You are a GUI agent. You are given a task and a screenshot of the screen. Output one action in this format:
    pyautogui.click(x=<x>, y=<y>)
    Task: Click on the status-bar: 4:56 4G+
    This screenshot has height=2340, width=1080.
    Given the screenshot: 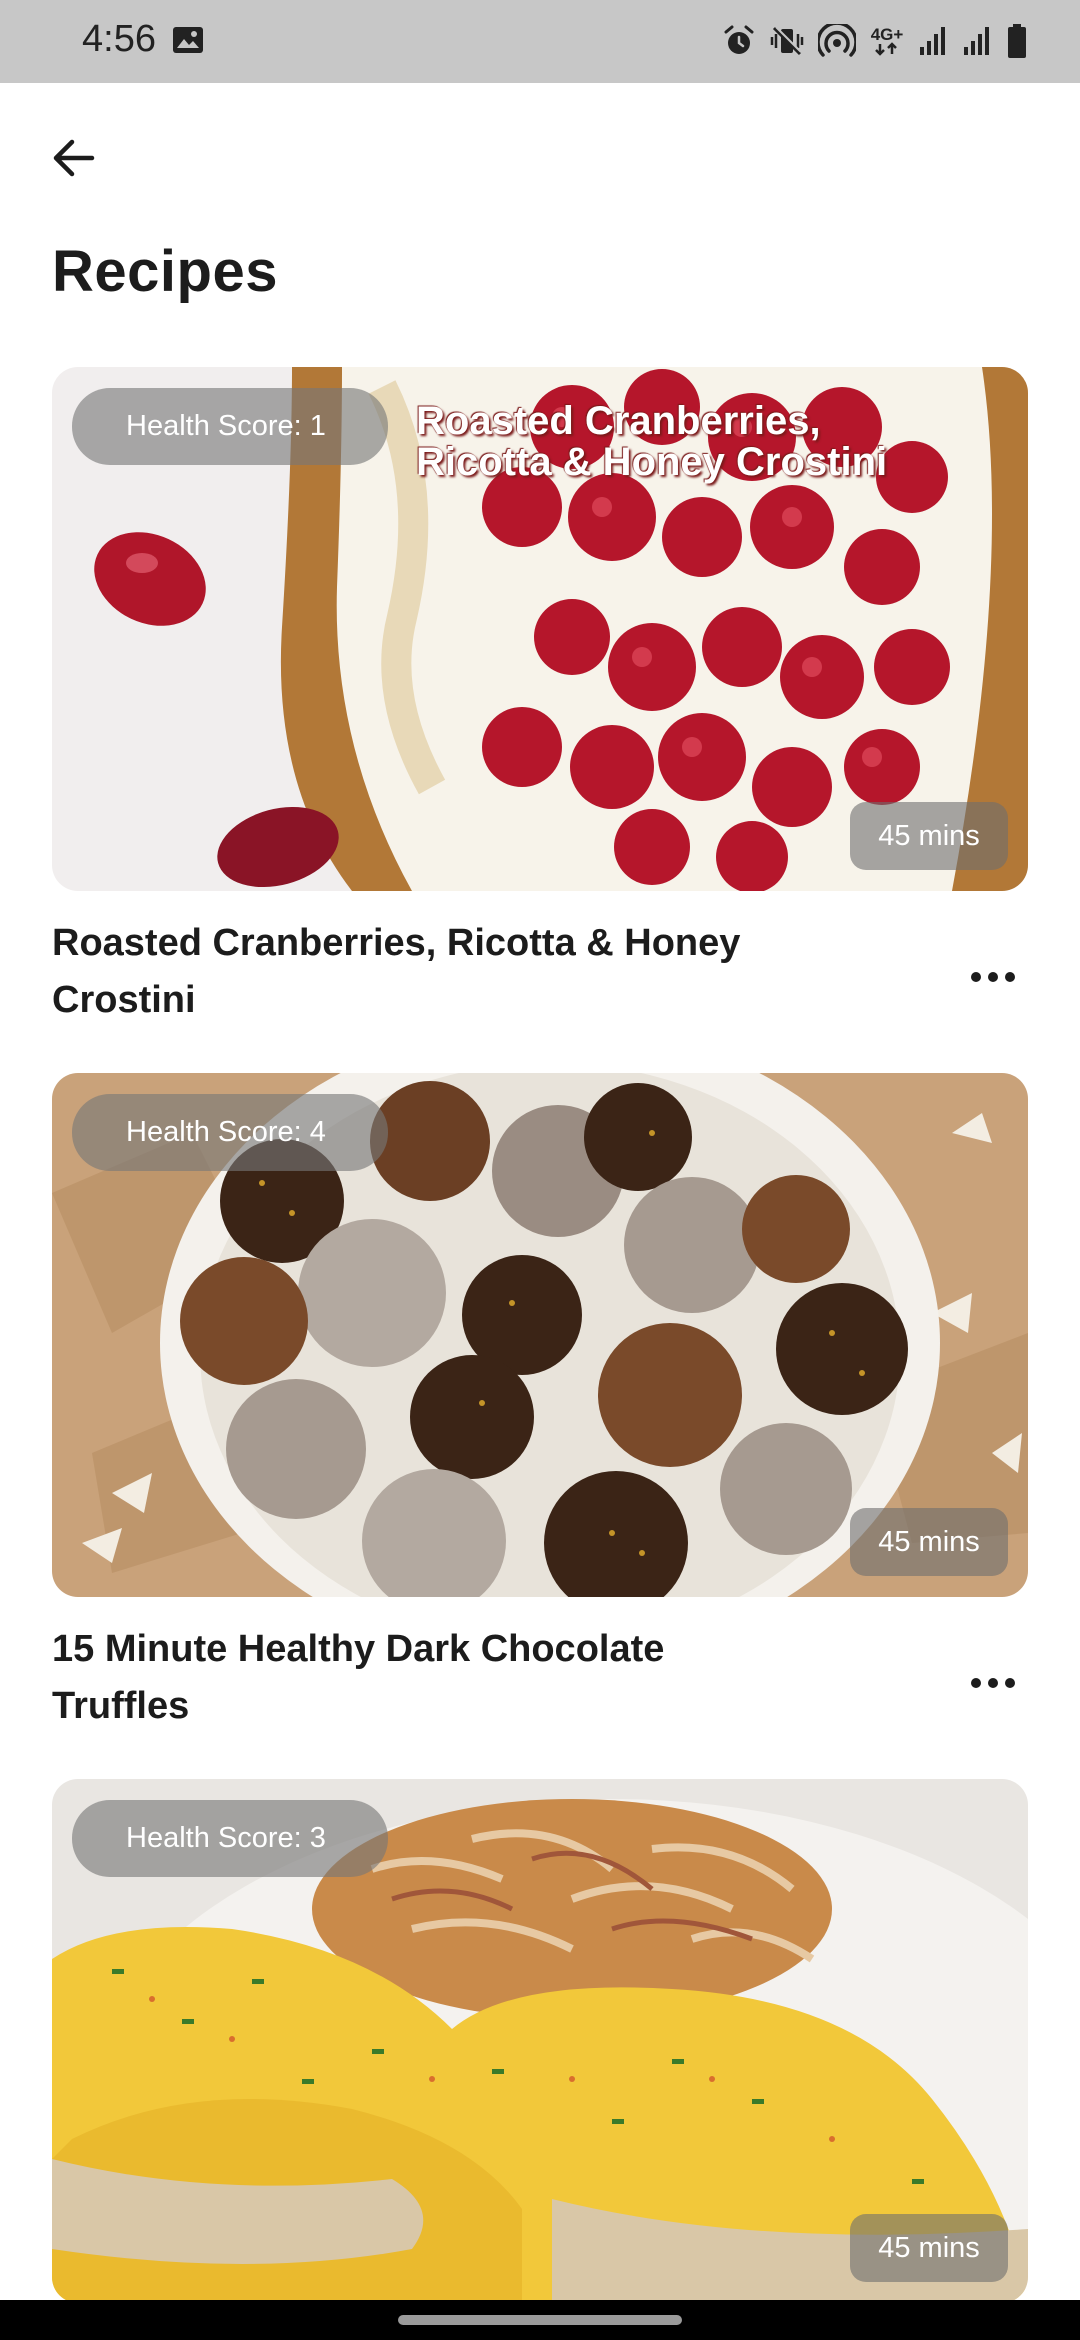 What is the action you would take?
    pyautogui.click(x=540, y=41)
    